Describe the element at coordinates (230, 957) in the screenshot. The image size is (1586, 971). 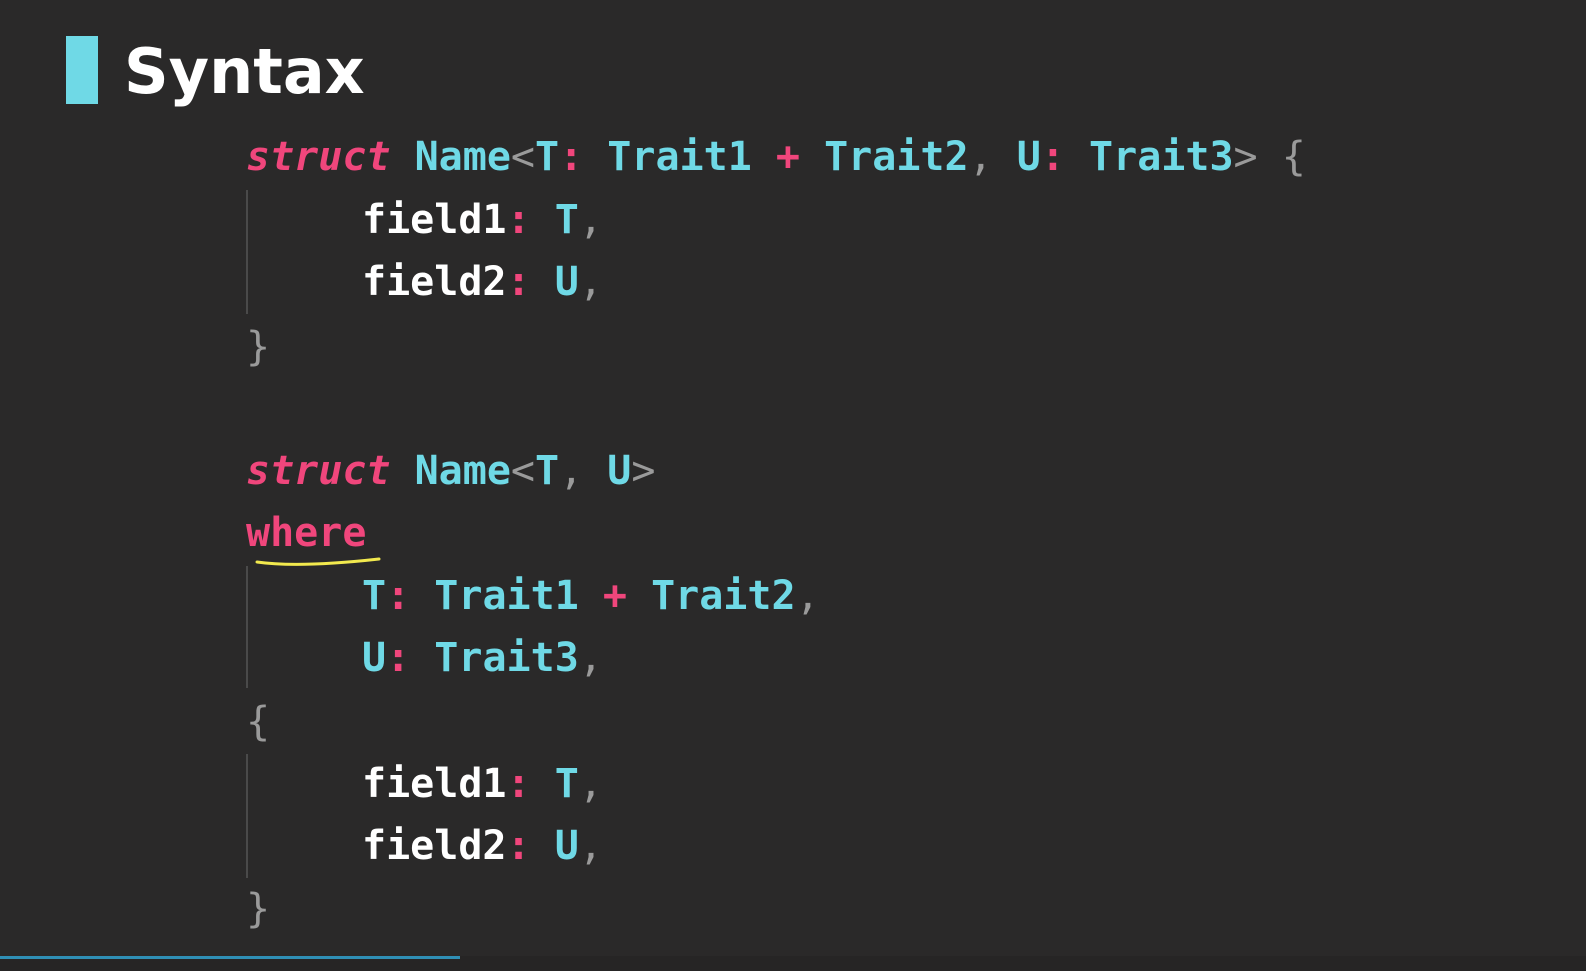
I see `video-progress-fill` at that location.